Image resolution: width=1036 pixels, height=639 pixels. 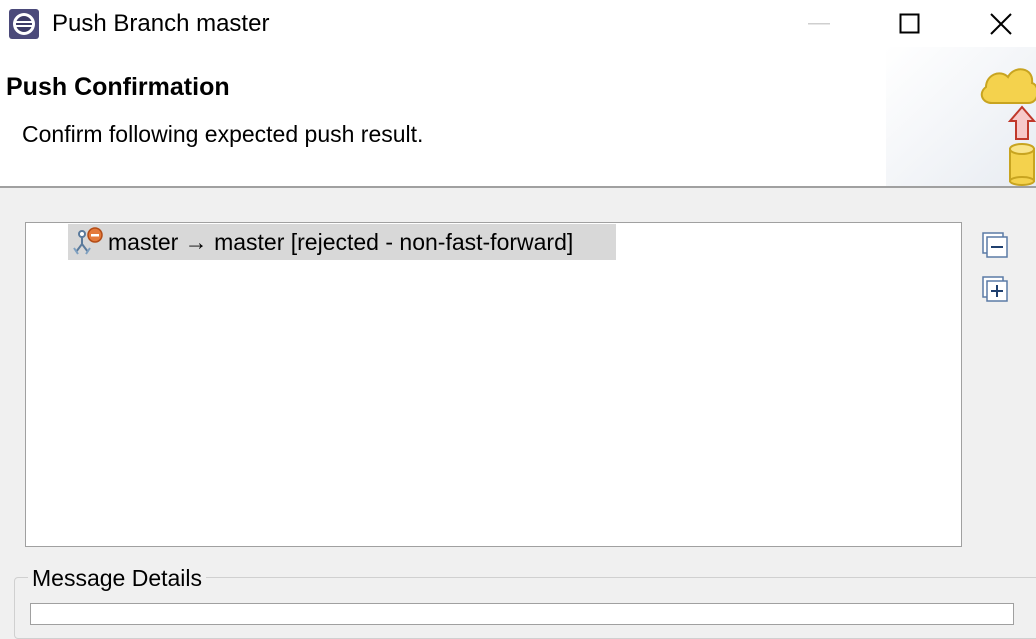 What do you see at coordinates (117, 578) in the screenshot?
I see `message-details-legend: Message Details` at bounding box center [117, 578].